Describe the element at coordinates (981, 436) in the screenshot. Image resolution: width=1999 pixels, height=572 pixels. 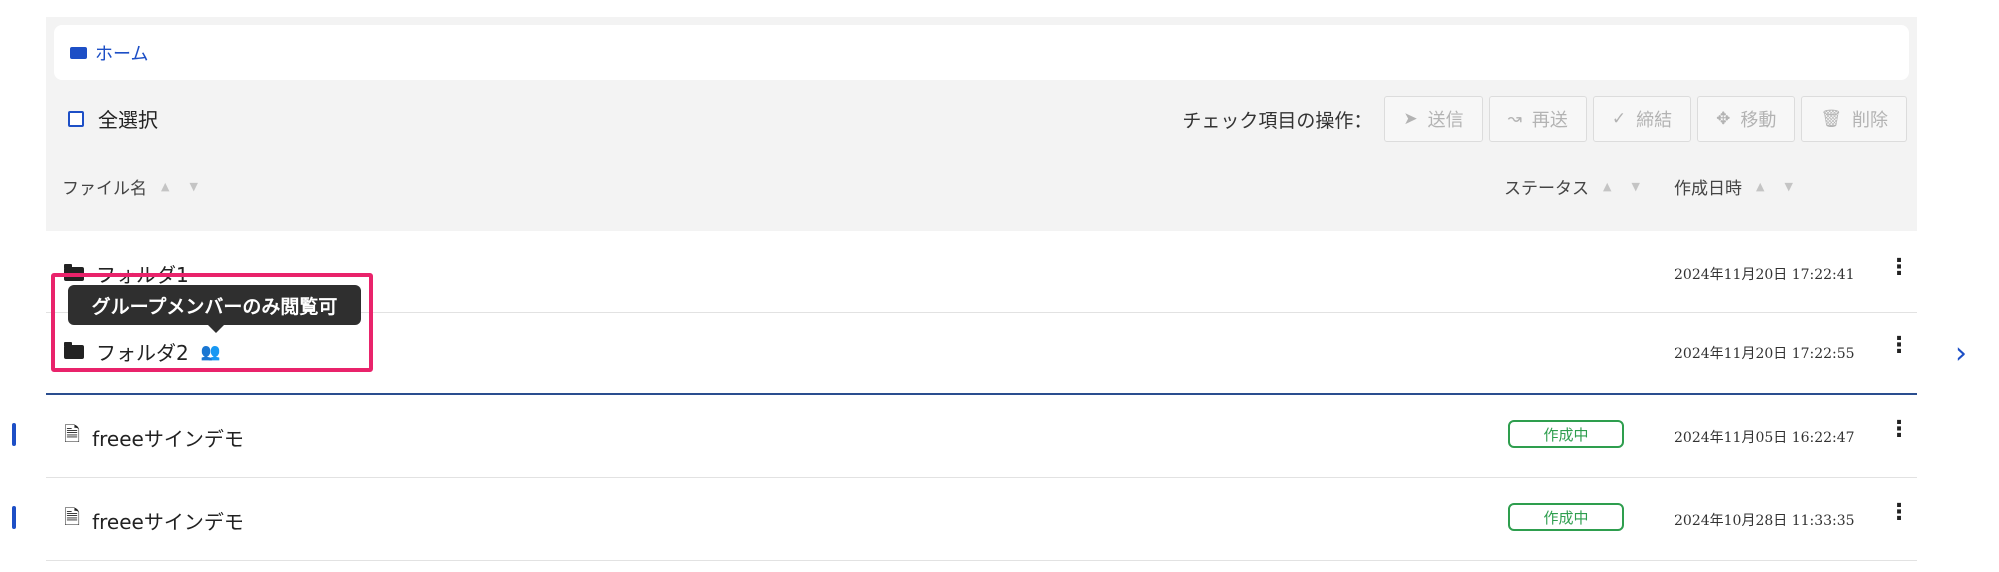
I see `table-row: 🗎 freeeサインデモ 作成中 2024年11月05日 16:22:47 ⋮` at that location.